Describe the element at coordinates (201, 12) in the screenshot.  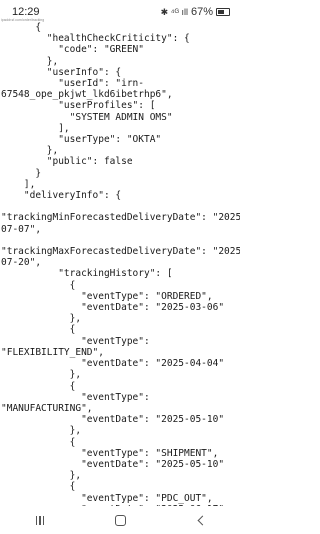
I see `battery-percentage: 67%` at that location.